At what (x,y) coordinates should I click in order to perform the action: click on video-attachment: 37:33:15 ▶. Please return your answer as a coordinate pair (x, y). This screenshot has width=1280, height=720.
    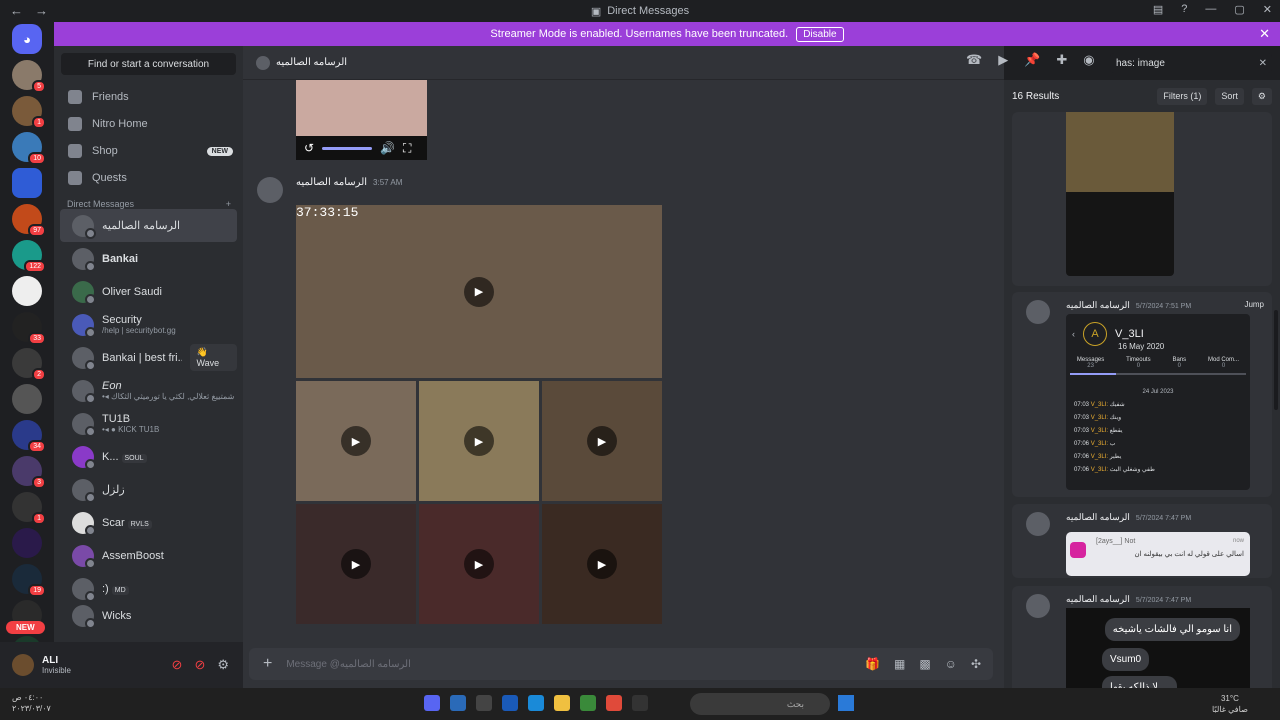
    Looking at the image, I should click on (479, 291).